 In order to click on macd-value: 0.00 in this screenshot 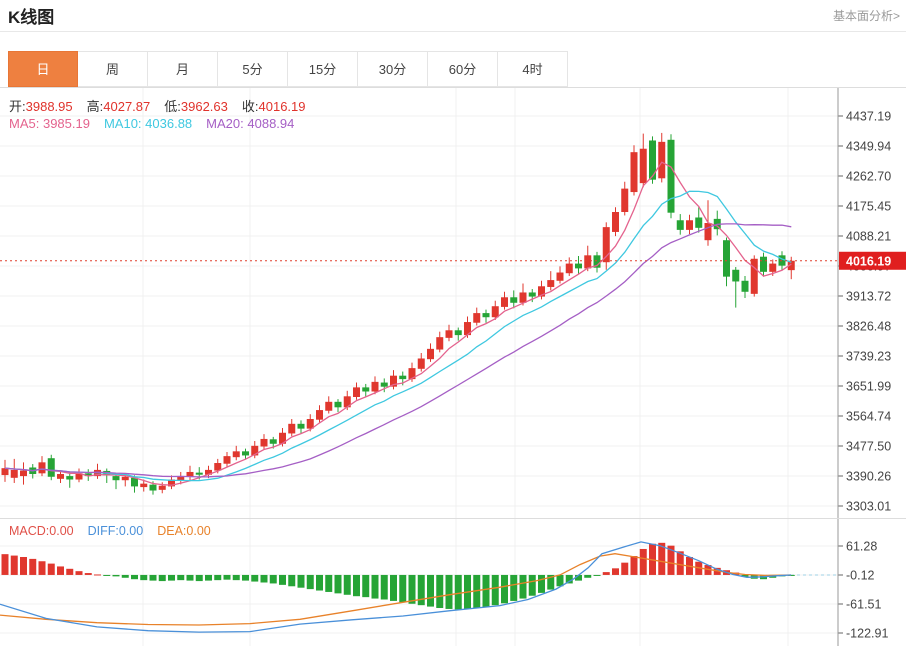, I will do `click(61, 531)`.